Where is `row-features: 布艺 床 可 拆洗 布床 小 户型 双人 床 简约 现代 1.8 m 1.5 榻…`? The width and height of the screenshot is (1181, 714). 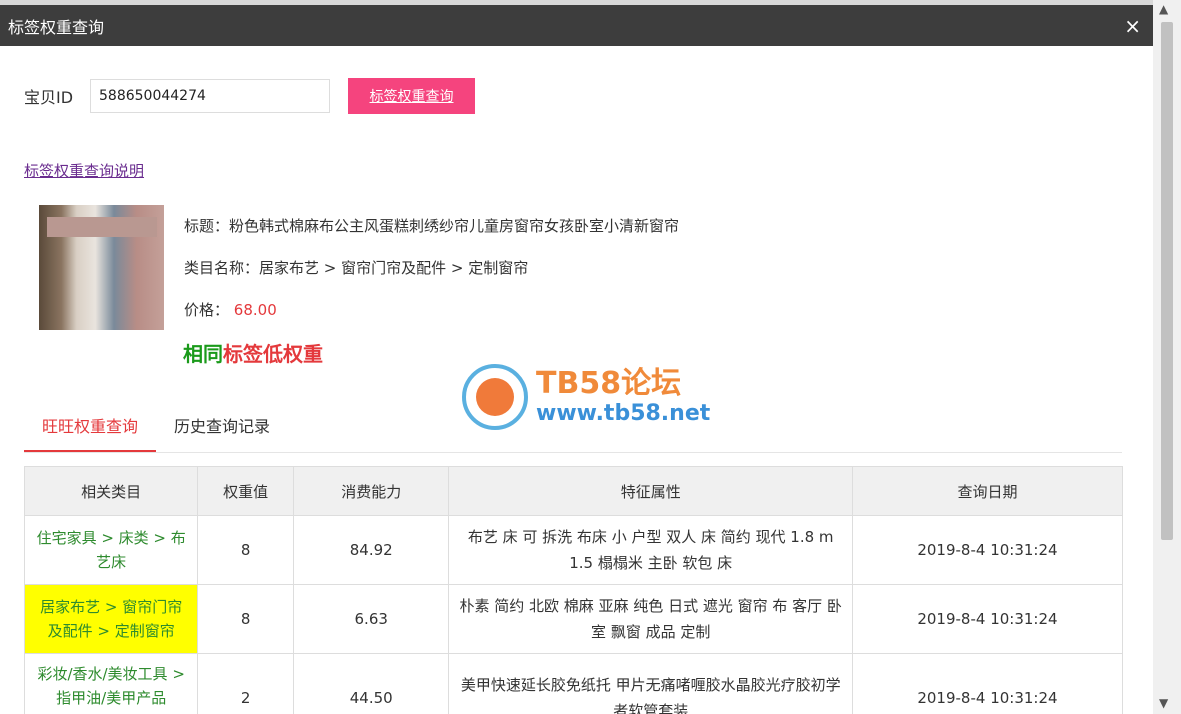 row-features: 布艺 床 可 拆洗 布床 小 户型 双人 床 简约 现代 1.8 m 1.5 榻… is located at coordinates (650, 550).